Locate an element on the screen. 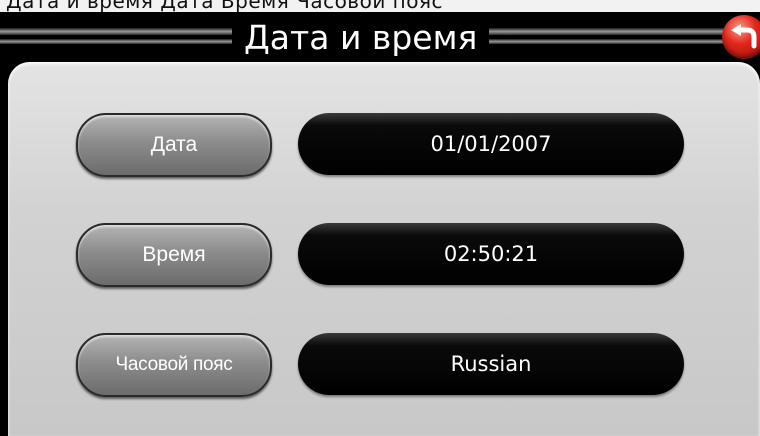 The height and width of the screenshot is (436, 760). date-value-field: 01/01/2007 is located at coordinates (491, 144).